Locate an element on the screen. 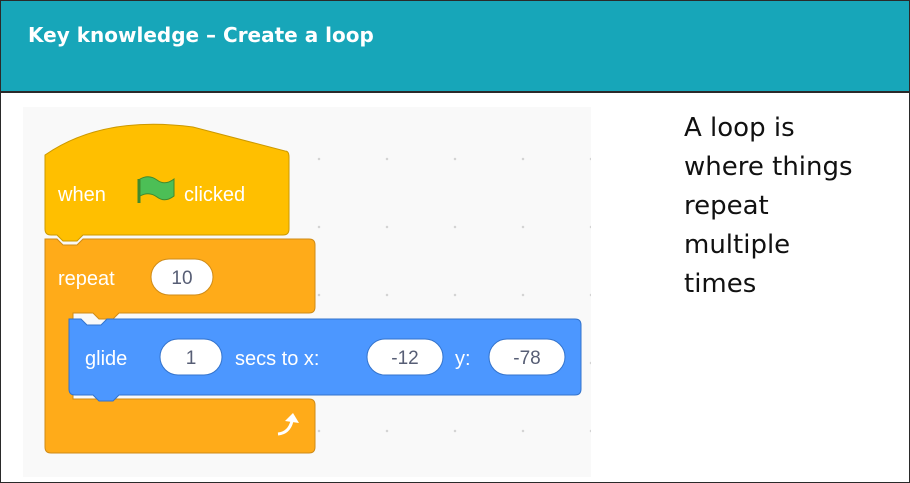  glide-x-value: -12 is located at coordinates (404, 358).